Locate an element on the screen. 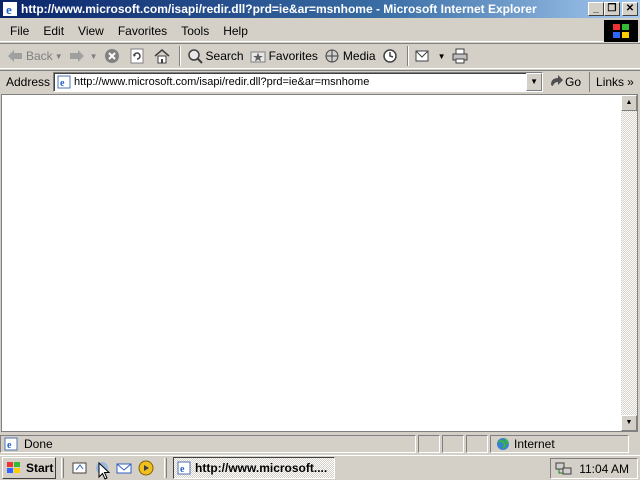 Image resolution: width=640 pixels, height=480 pixels. stop-button is located at coordinates (113, 56).